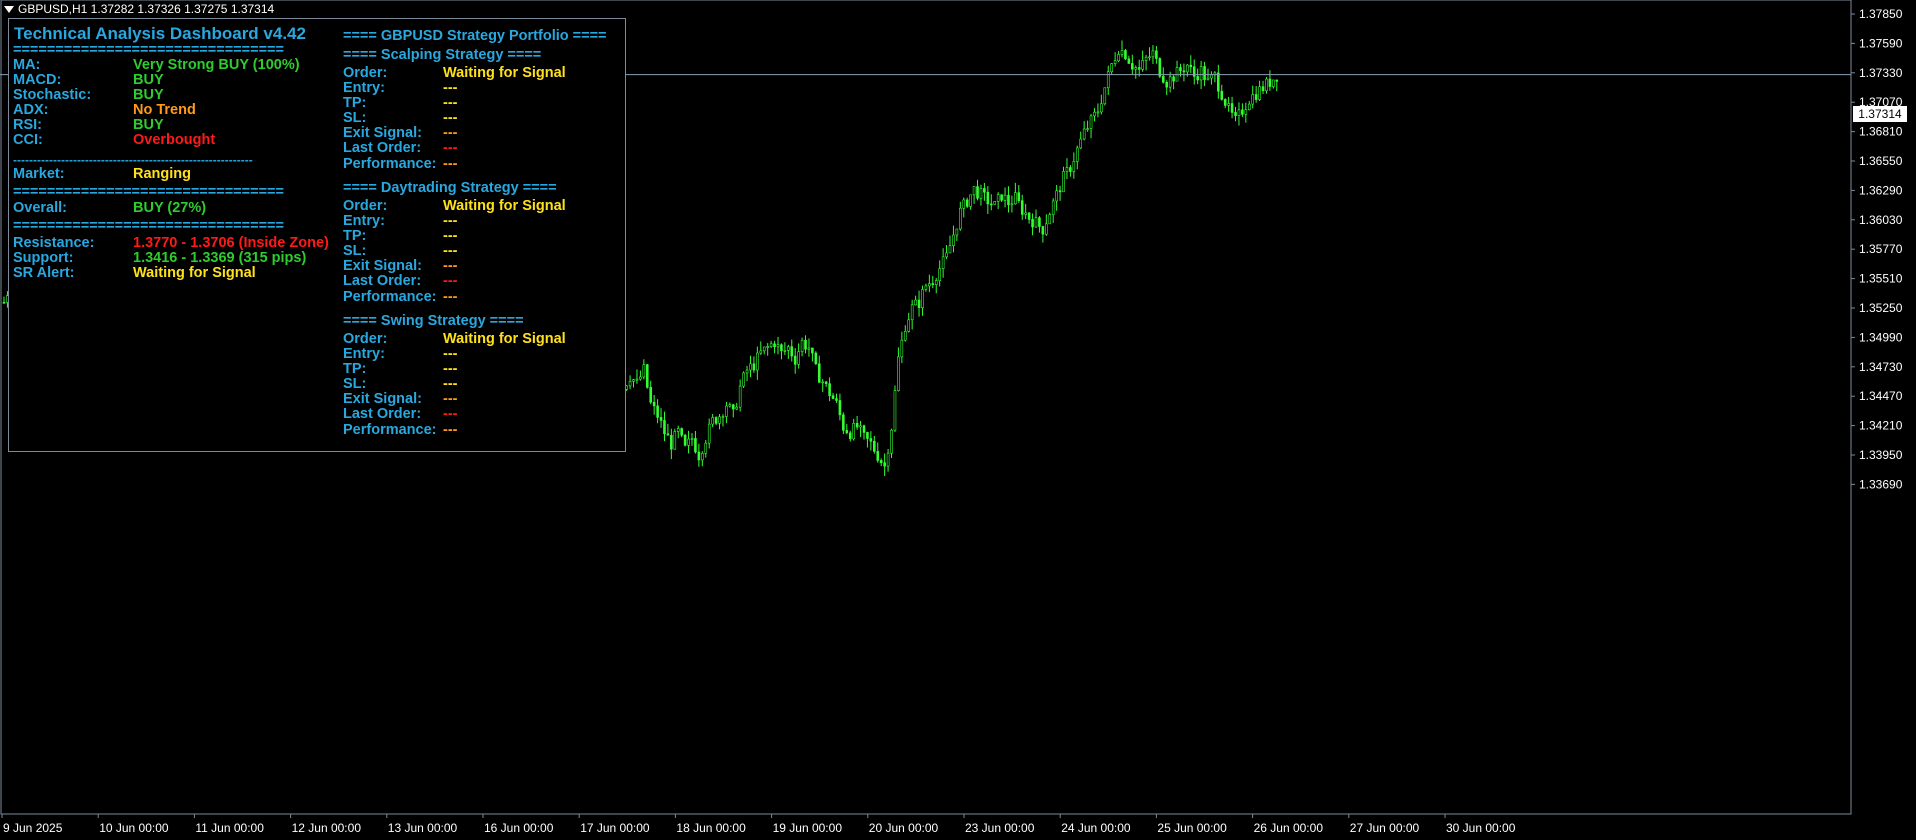 The height and width of the screenshot is (840, 1916). I want to click on x-tick-label: 20 Jun 00:00, so click(904, 828).